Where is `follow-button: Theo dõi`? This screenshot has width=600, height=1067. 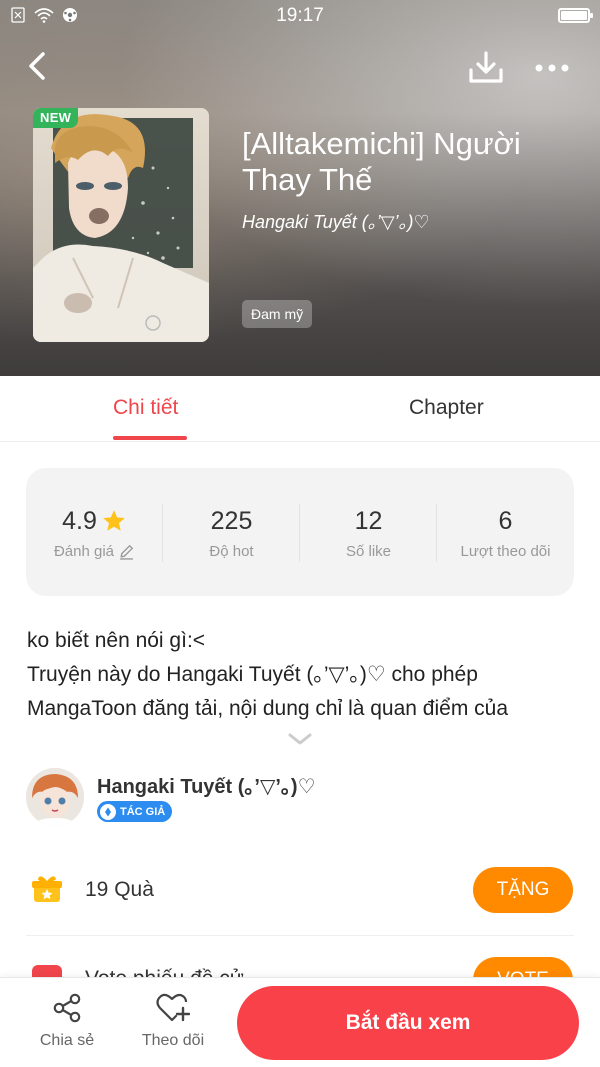
follow-button: Theo dõi is located at coordinates (173, 1021).